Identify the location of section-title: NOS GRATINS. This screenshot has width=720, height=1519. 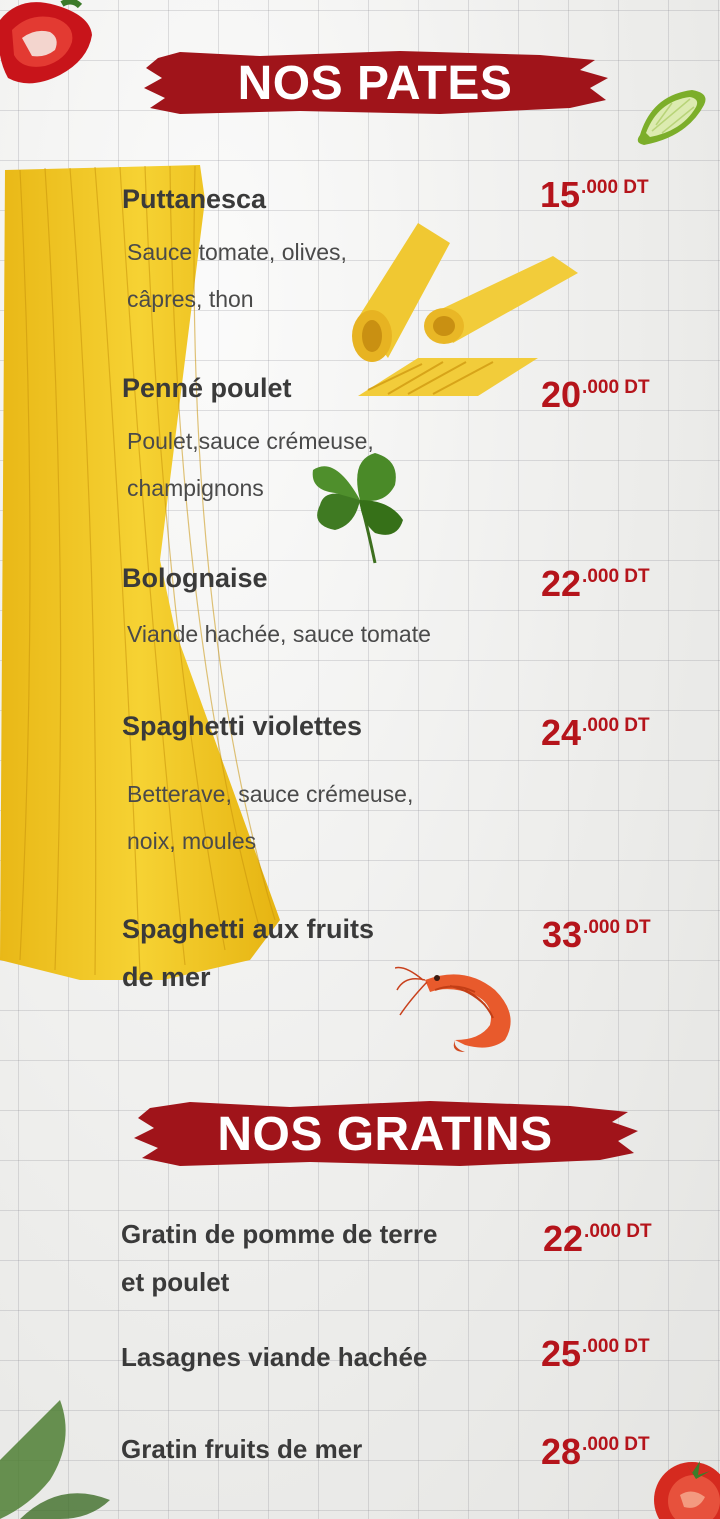
(385, 1134).